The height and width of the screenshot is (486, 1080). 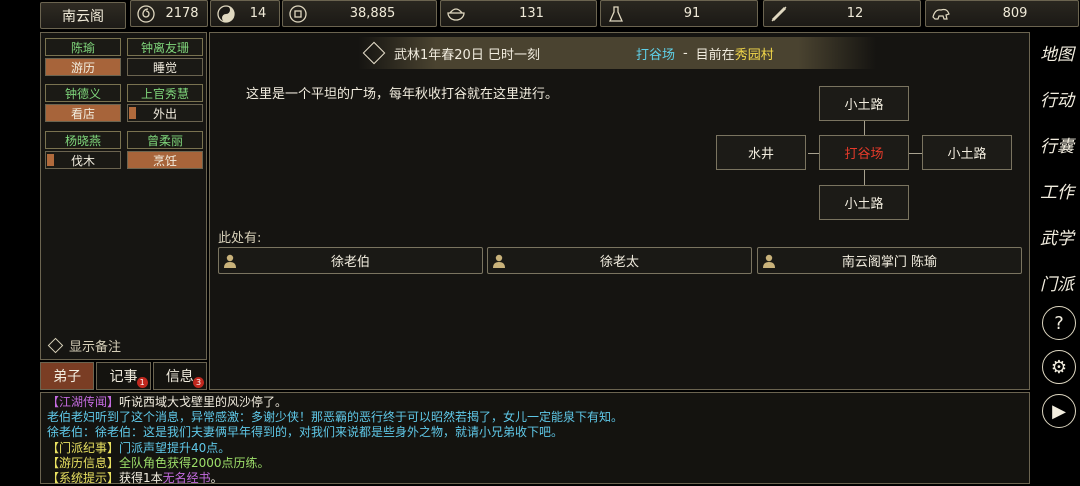 What do you see at coordinates (1059, 367) in the screenshot?
I see `settings-gear-icon: ⚙` at bounding box center [1059, 367].